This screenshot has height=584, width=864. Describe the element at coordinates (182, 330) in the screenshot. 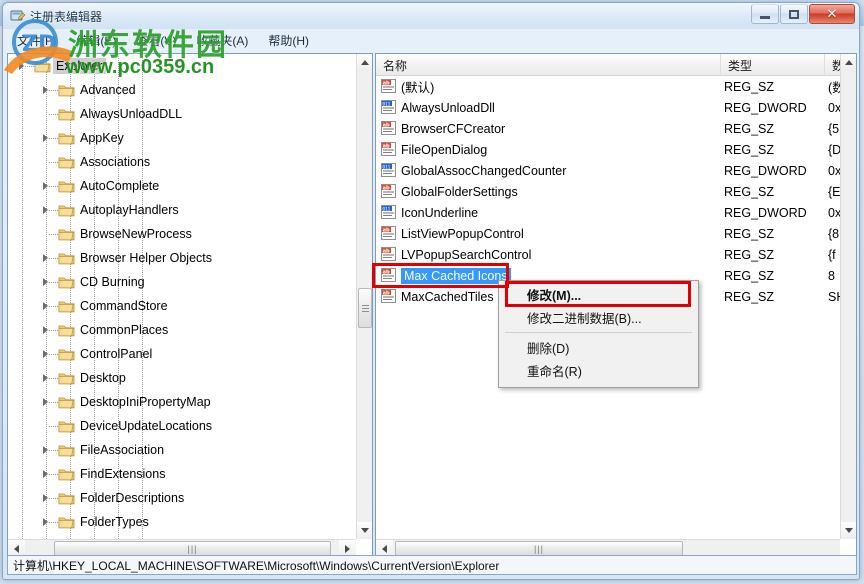

I see `tree-item-commonplaces: CommonPlaces` at that location.